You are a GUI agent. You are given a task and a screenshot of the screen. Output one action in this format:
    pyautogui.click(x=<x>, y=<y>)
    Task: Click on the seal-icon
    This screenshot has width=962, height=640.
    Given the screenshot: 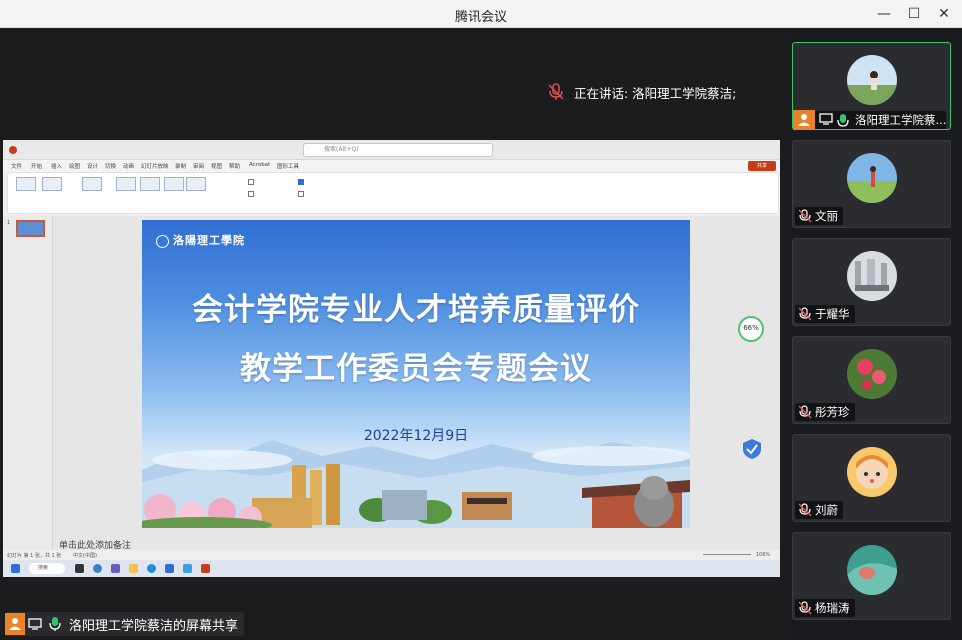 What is the action you would take?
    pyautogui.click(x=162, y=241)
    